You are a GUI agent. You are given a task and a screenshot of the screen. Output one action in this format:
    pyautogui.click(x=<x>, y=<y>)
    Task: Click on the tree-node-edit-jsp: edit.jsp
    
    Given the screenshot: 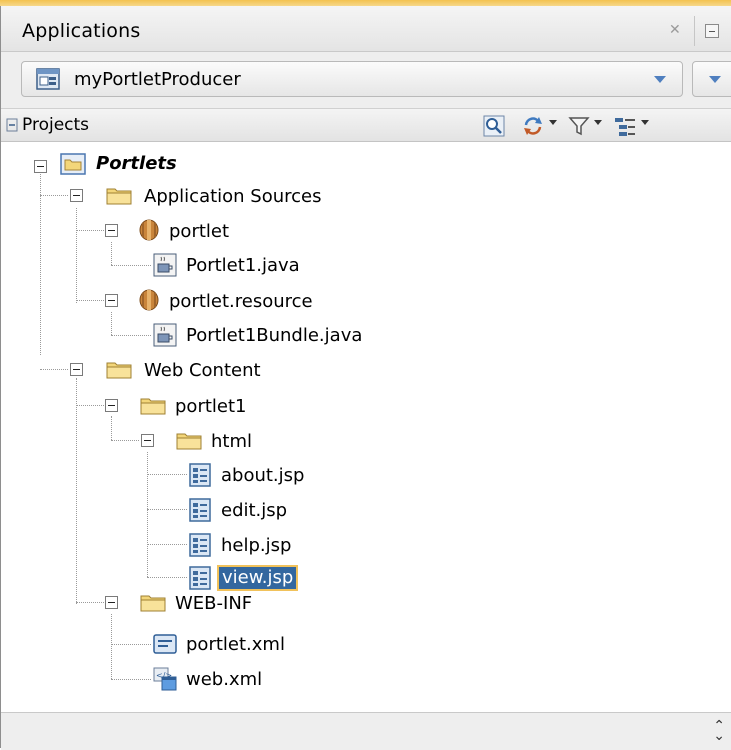 What is the action you would take?
    pyautogui.click(x=254, y=511)
    